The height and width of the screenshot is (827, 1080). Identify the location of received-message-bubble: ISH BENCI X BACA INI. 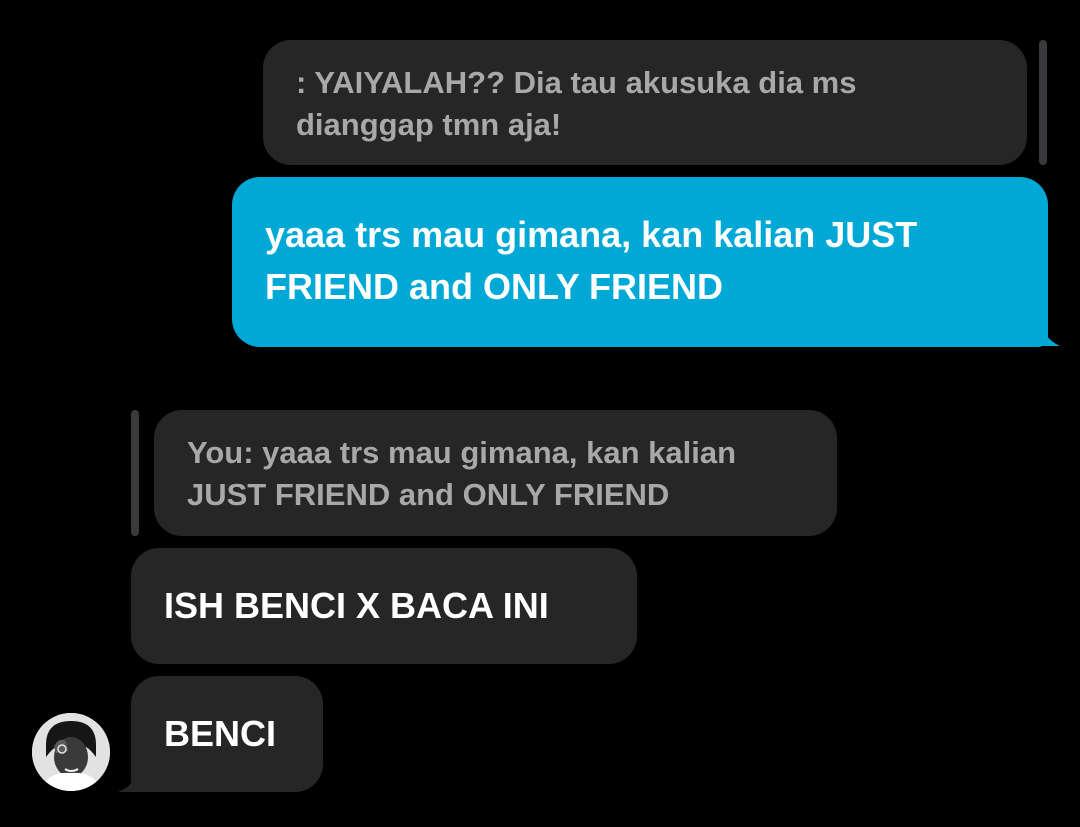
(384, 606).